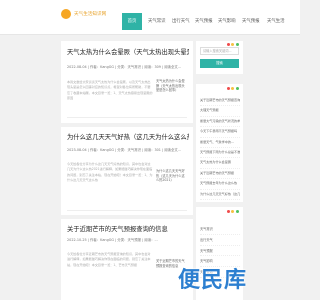 The image size is (320, 300). Describe the element at coordinates (220, 153) in the screenshot. I see `recent-post-link: 天气预报下雨为什么总是不准` at that location.